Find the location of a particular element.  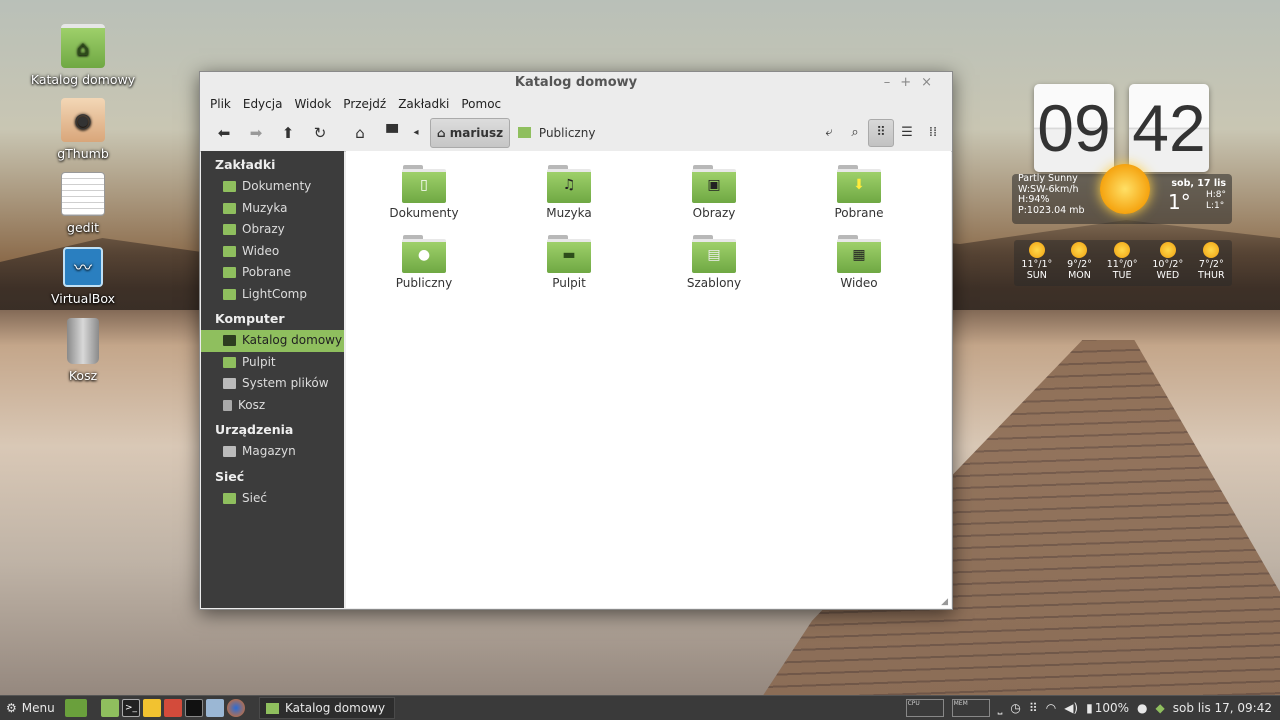

wifi-icon: ◠ is located at coordinates (1051, 708).